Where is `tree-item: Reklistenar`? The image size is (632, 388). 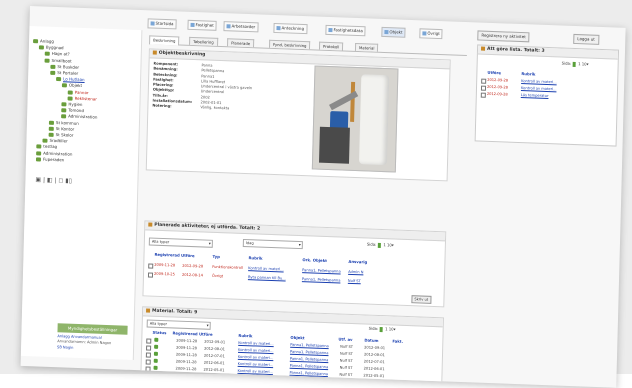 tree-item: Reklistenar is located at coordinates (82, 98).